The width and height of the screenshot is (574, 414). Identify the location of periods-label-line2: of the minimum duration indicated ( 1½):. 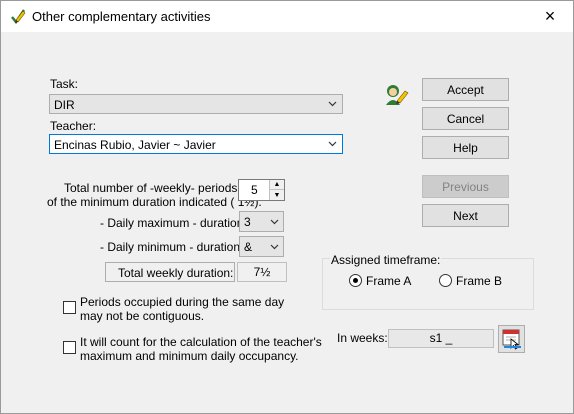
(154, 202).